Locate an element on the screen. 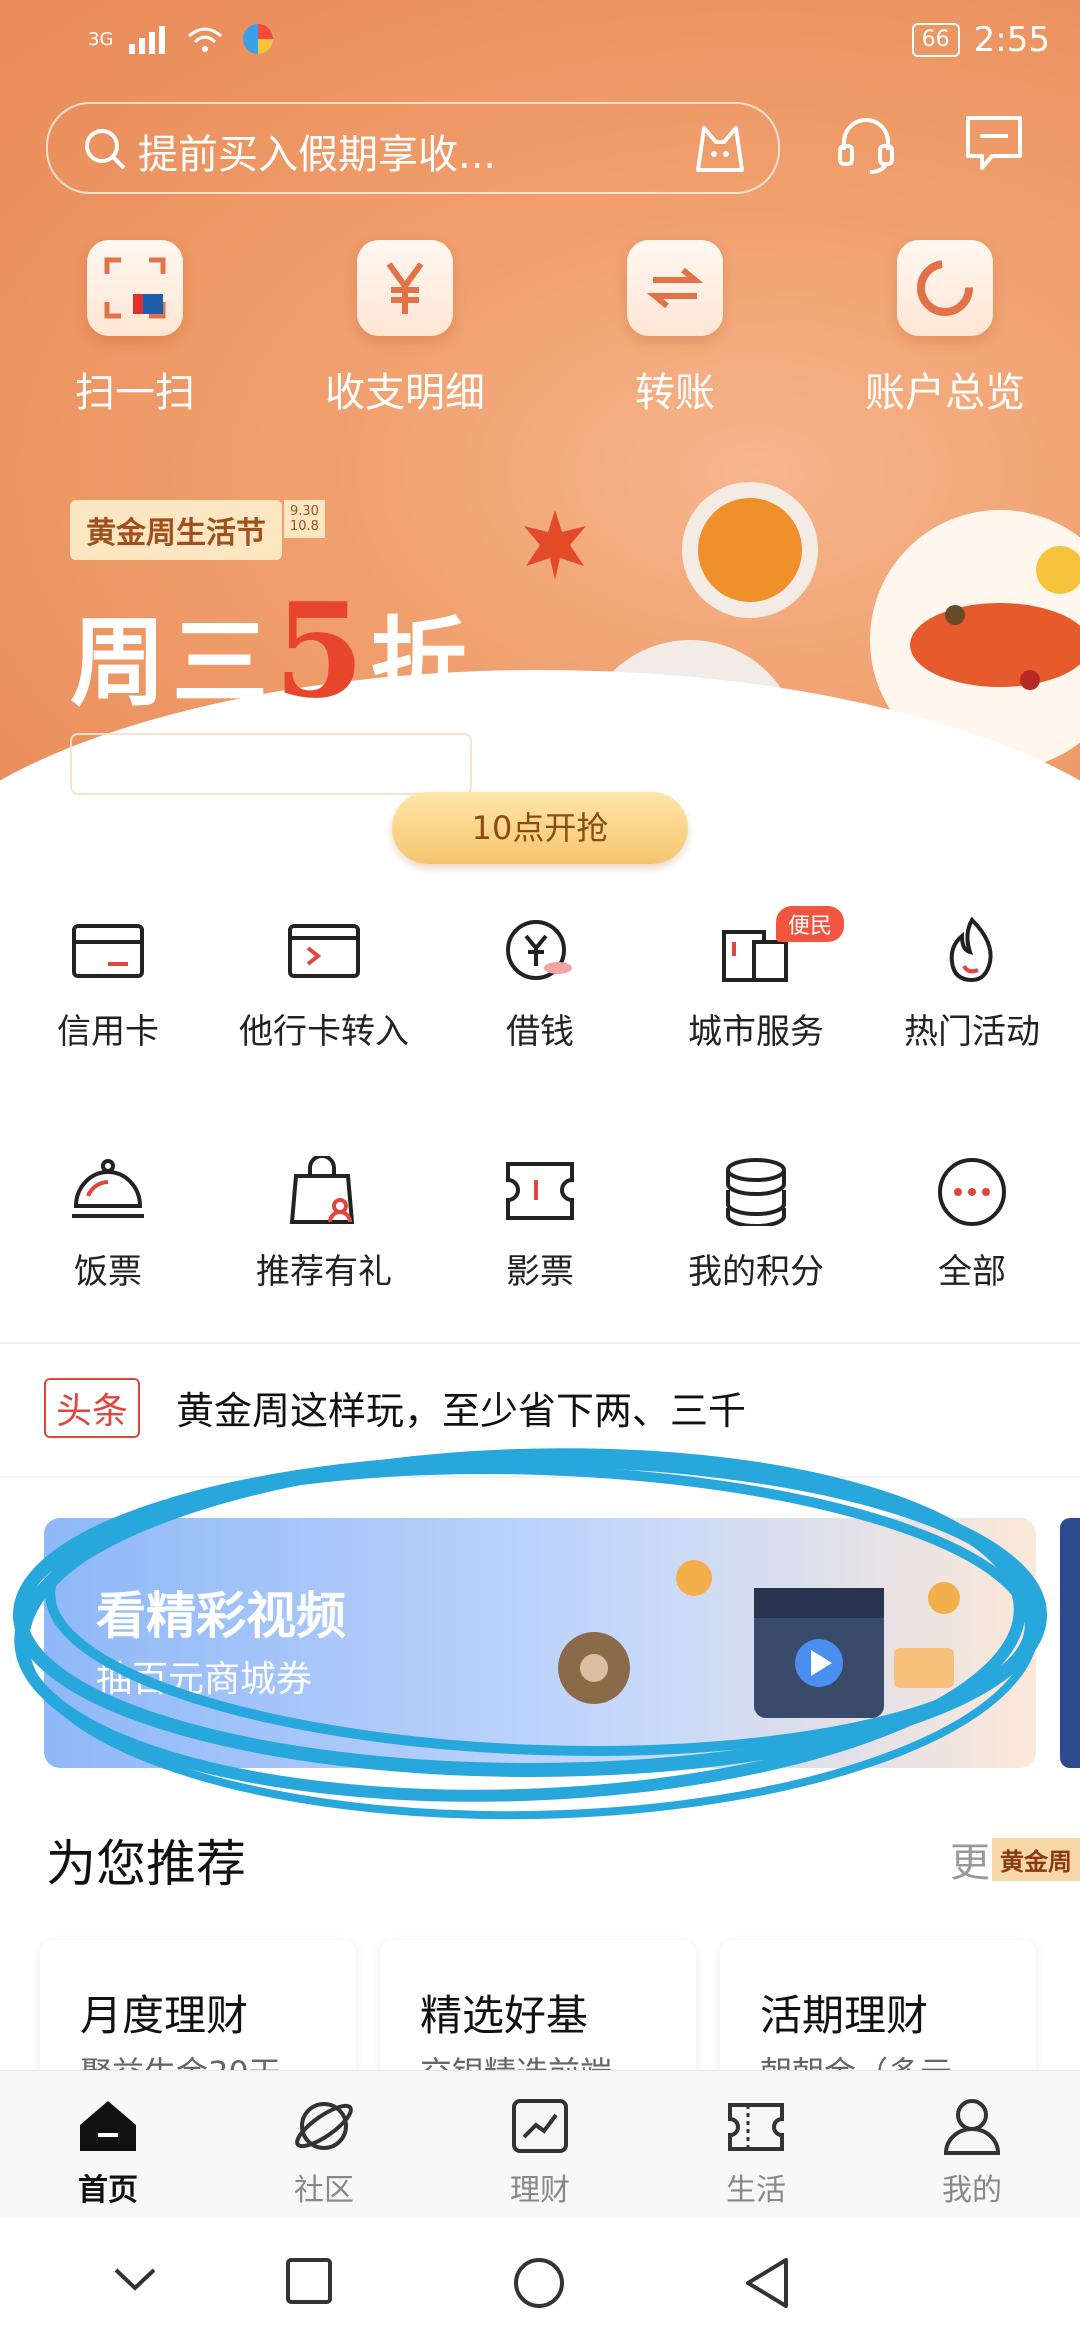 Image resolution: width=1080 pixels, height=2340 pixels. quick-action-transfer: 转账 is located at coordinates (675, 329).